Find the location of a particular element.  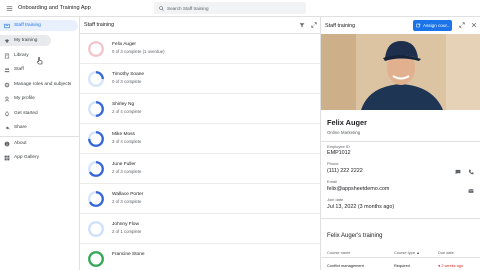

join-date-value: Jul 13, 2022 (3 months ago) is located at coordinates (361, 207).